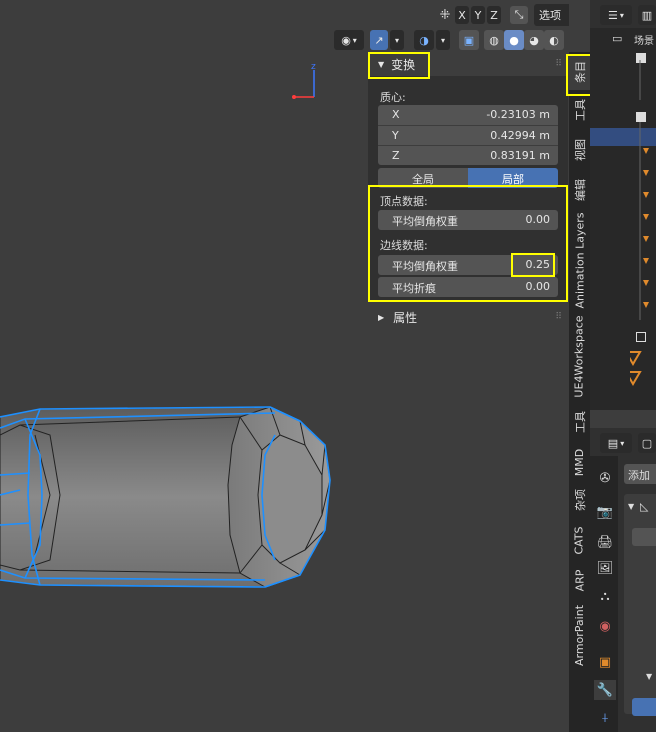 This screenshot has height=732, width=656. Describe the element at coordinates (404, 245) in the screenshot. I see `edge-data-label: 边线数据:` at that location.